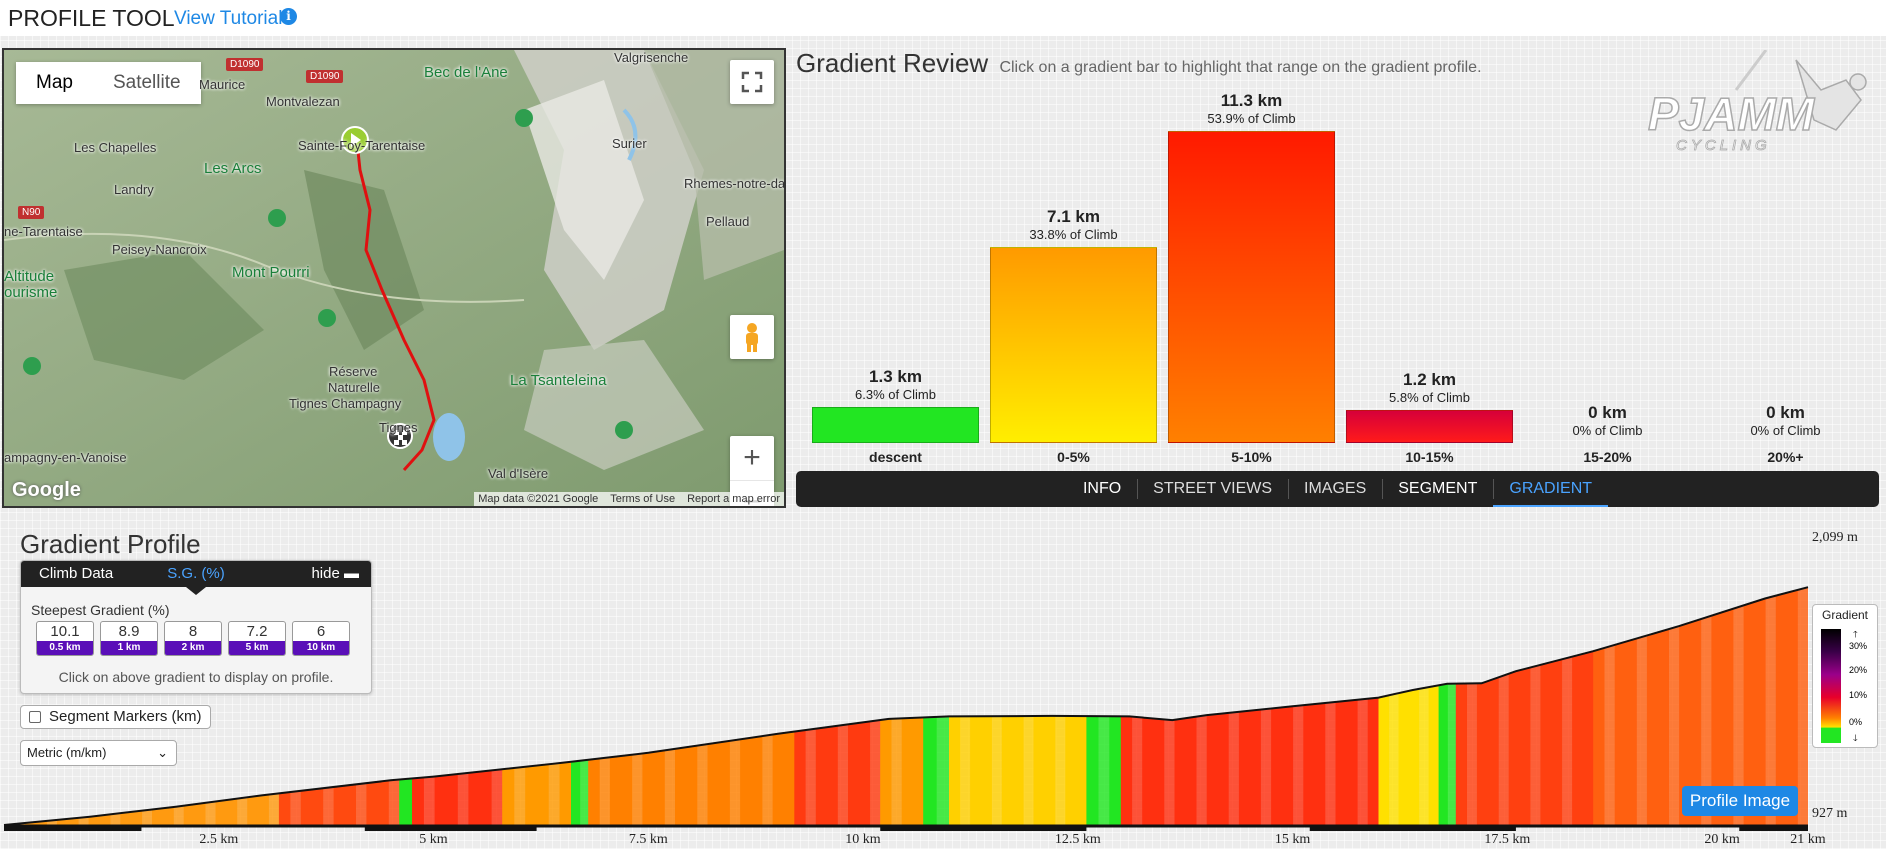  Describe the element at coordinates (398, 427) in the screenshot. I see `map-place-label: Tignes` at that location.